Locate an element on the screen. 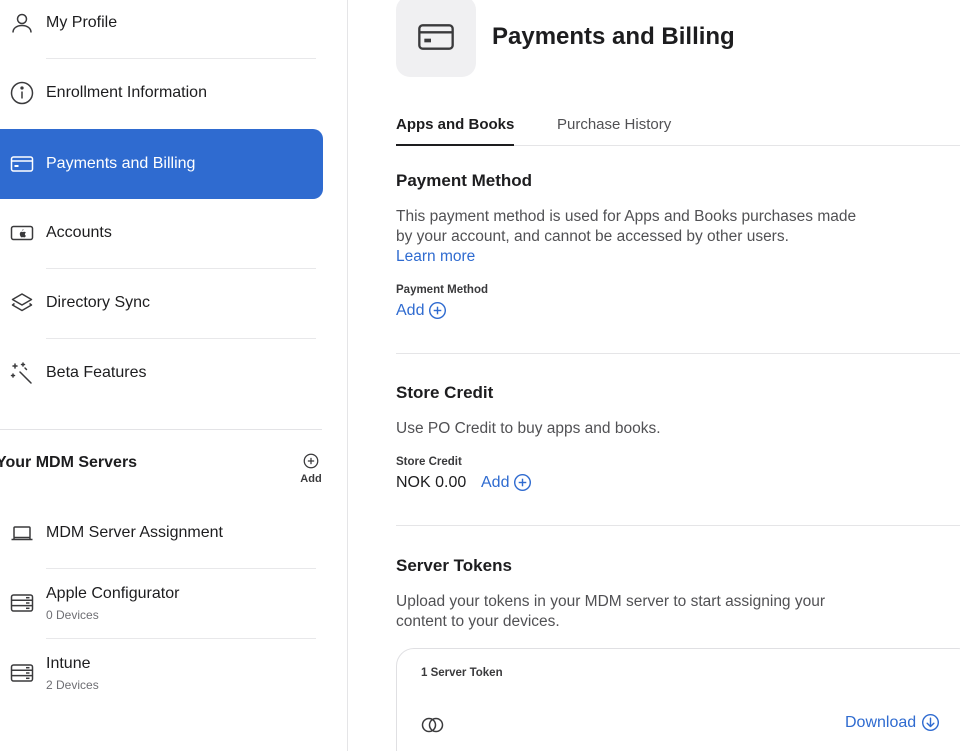 This screenshot has height=751, width=960. sidebar-item-beta-features: Beta Features is located at coordinates (161, 373).